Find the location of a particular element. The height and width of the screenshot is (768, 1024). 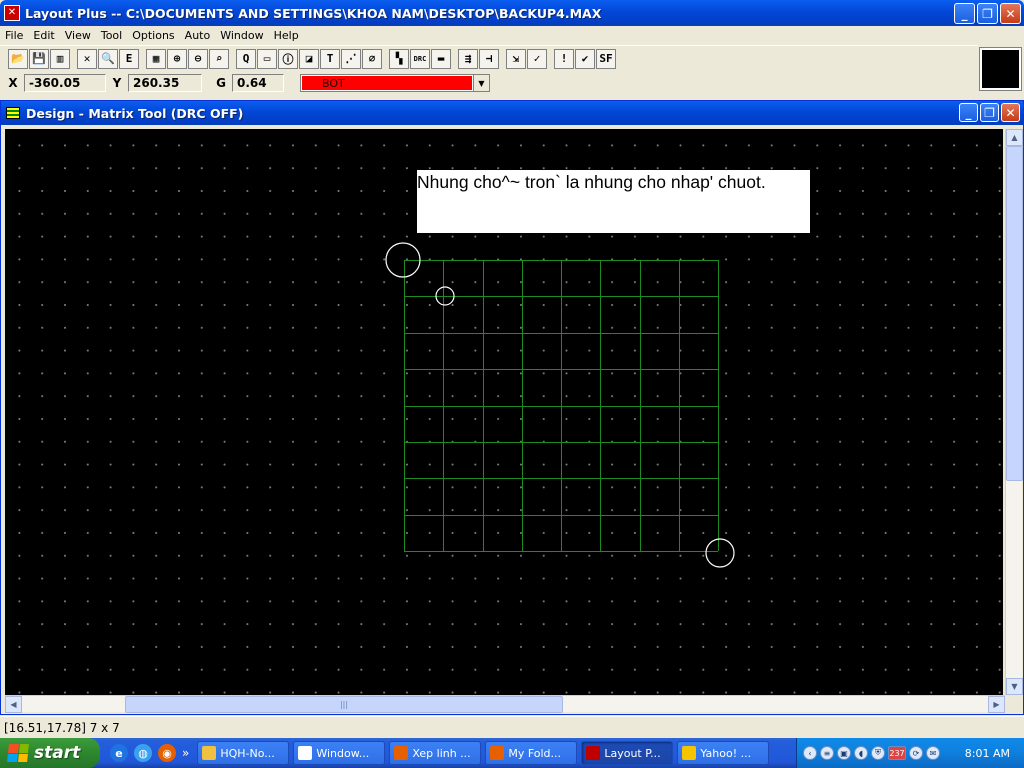

scroll-right-icon: ▶ is located at coordinates (996, 704).